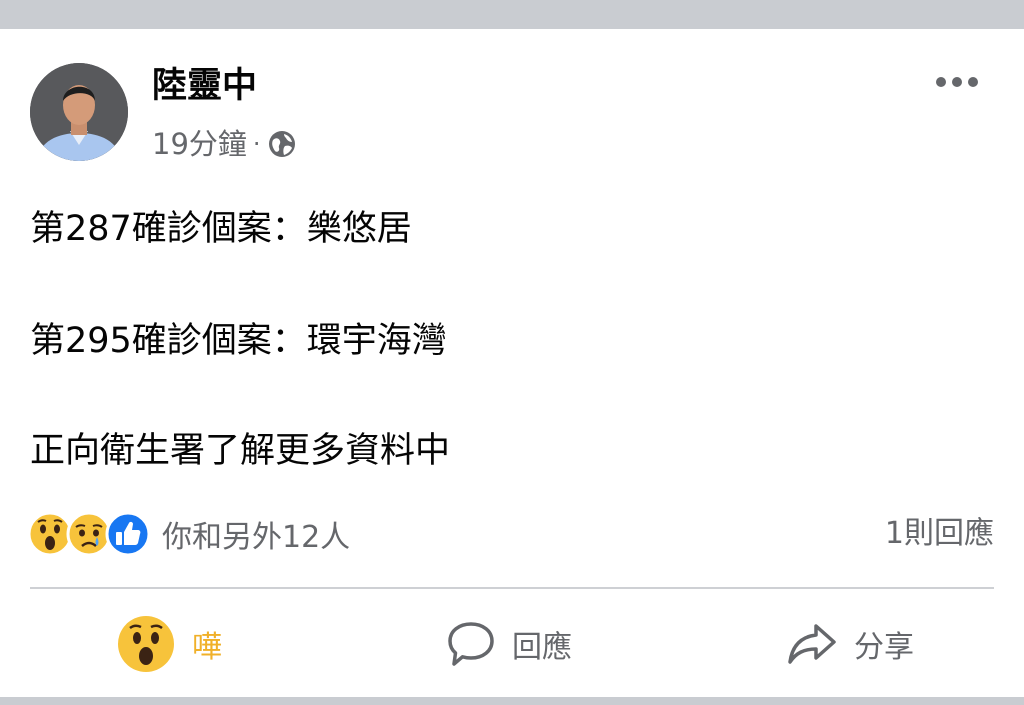  What do you see at coordinates (256, 537) in the screenshot?
I see `reaction-count-text: 你和另外12人` at bounding box center [256, 537].